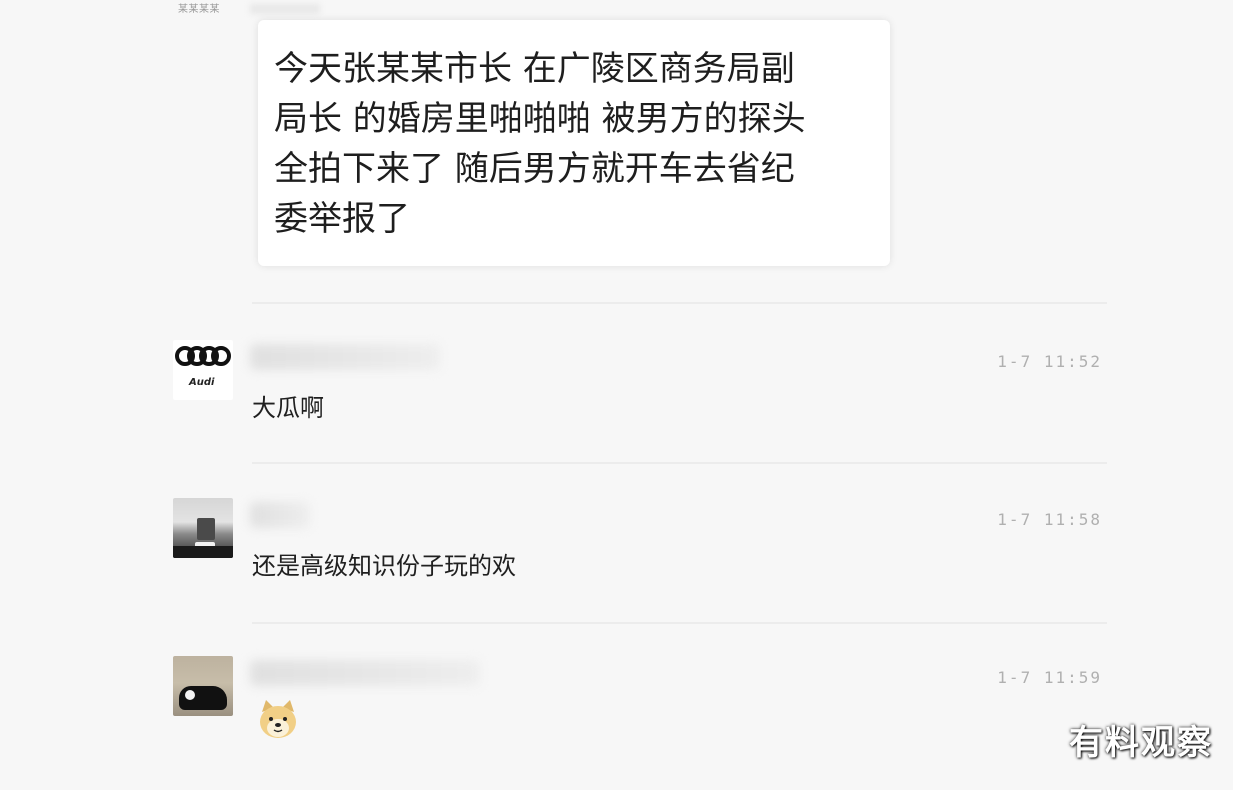 This screenshot has height=790, width=1233. I want to click on photo-avatar, so click(203, 528).